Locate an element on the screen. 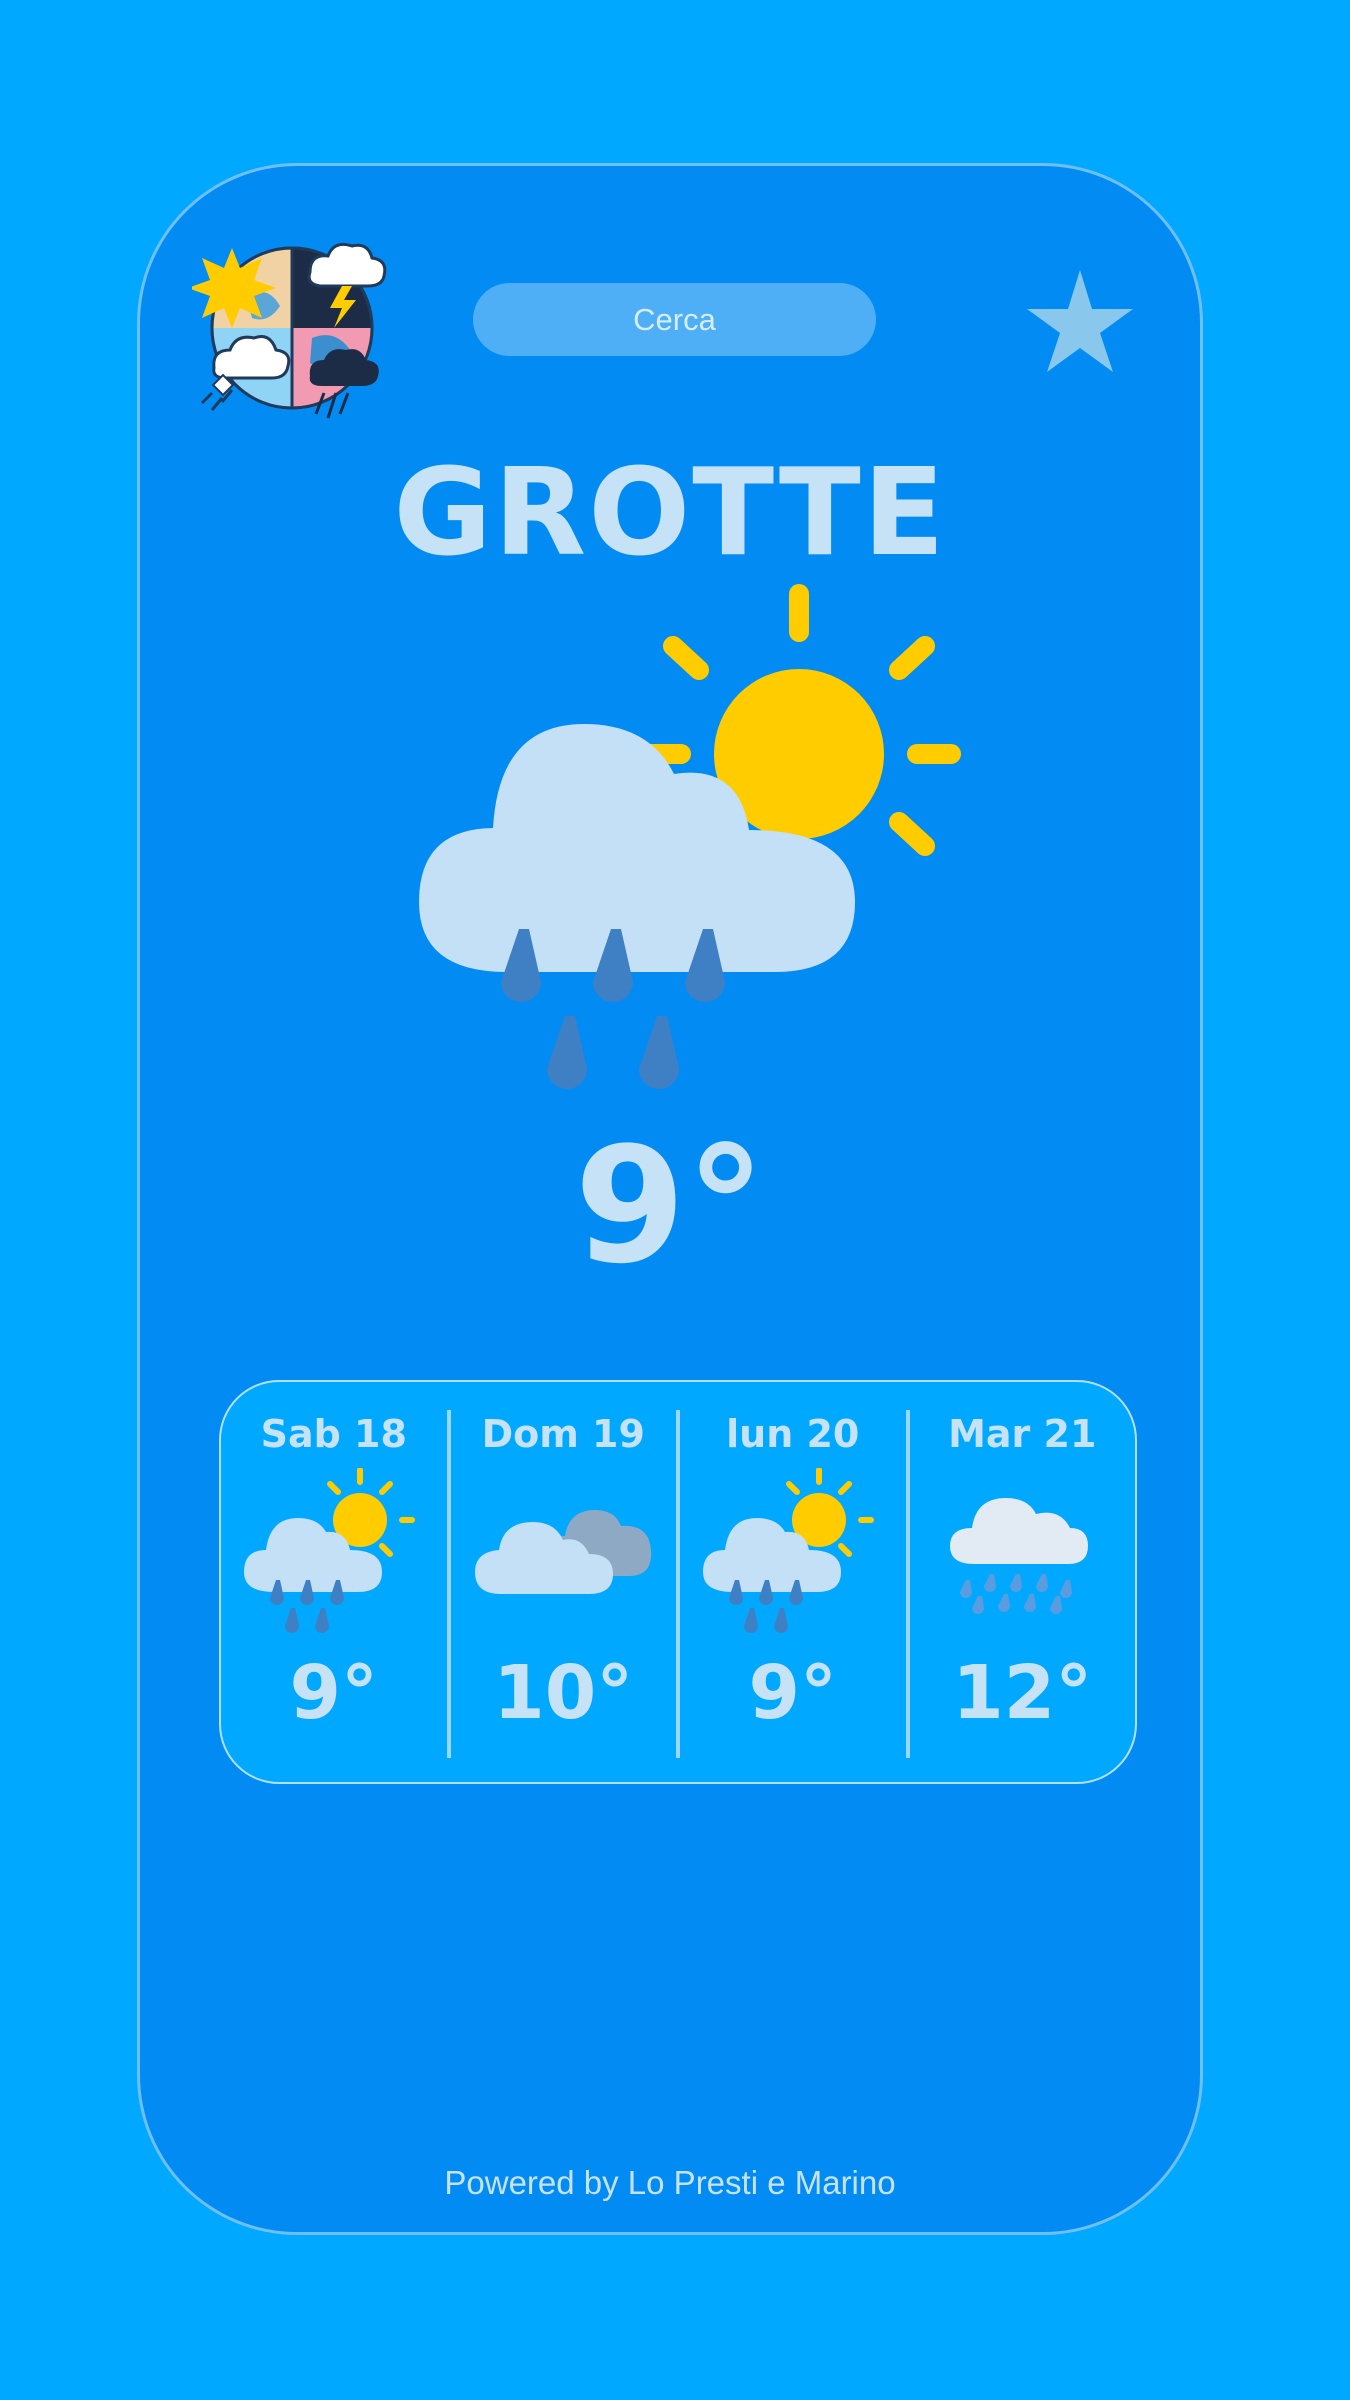  city-name: GROTTE is located at coordinates (670, 513).